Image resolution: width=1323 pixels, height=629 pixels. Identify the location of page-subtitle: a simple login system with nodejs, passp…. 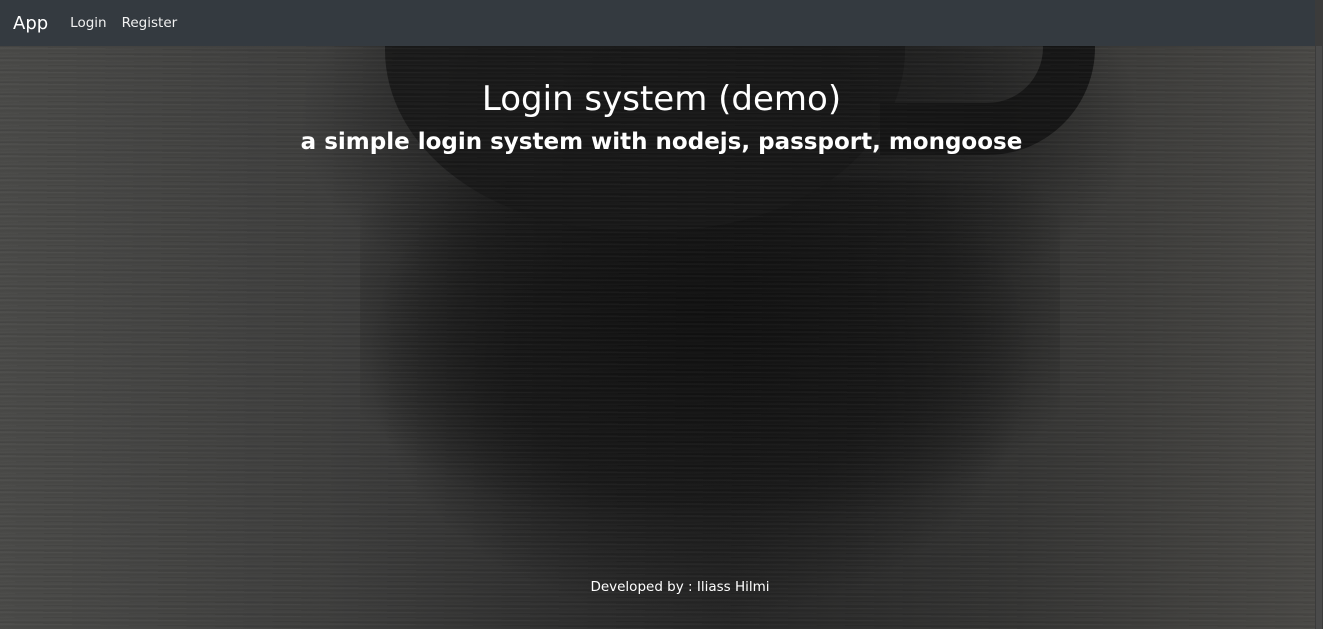
(661, 142).